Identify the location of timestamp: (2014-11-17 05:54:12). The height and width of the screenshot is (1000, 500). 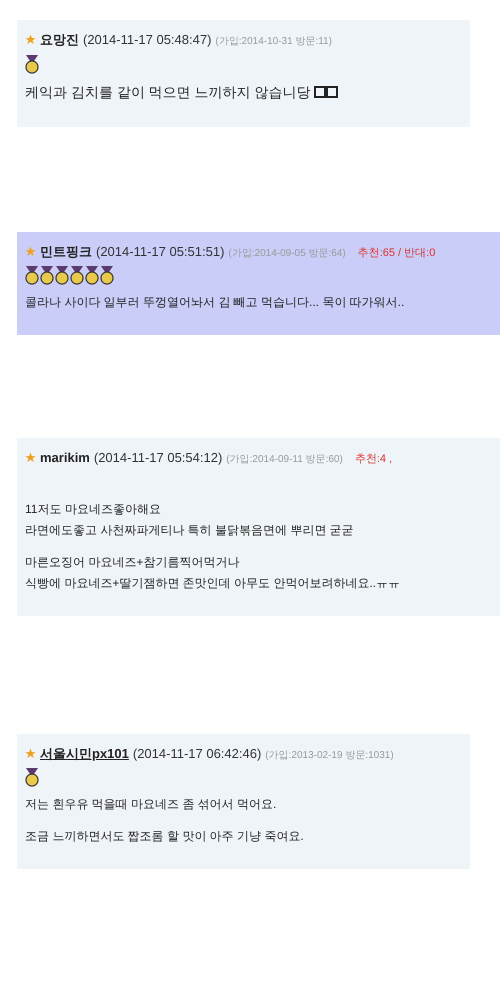
(158, 458).